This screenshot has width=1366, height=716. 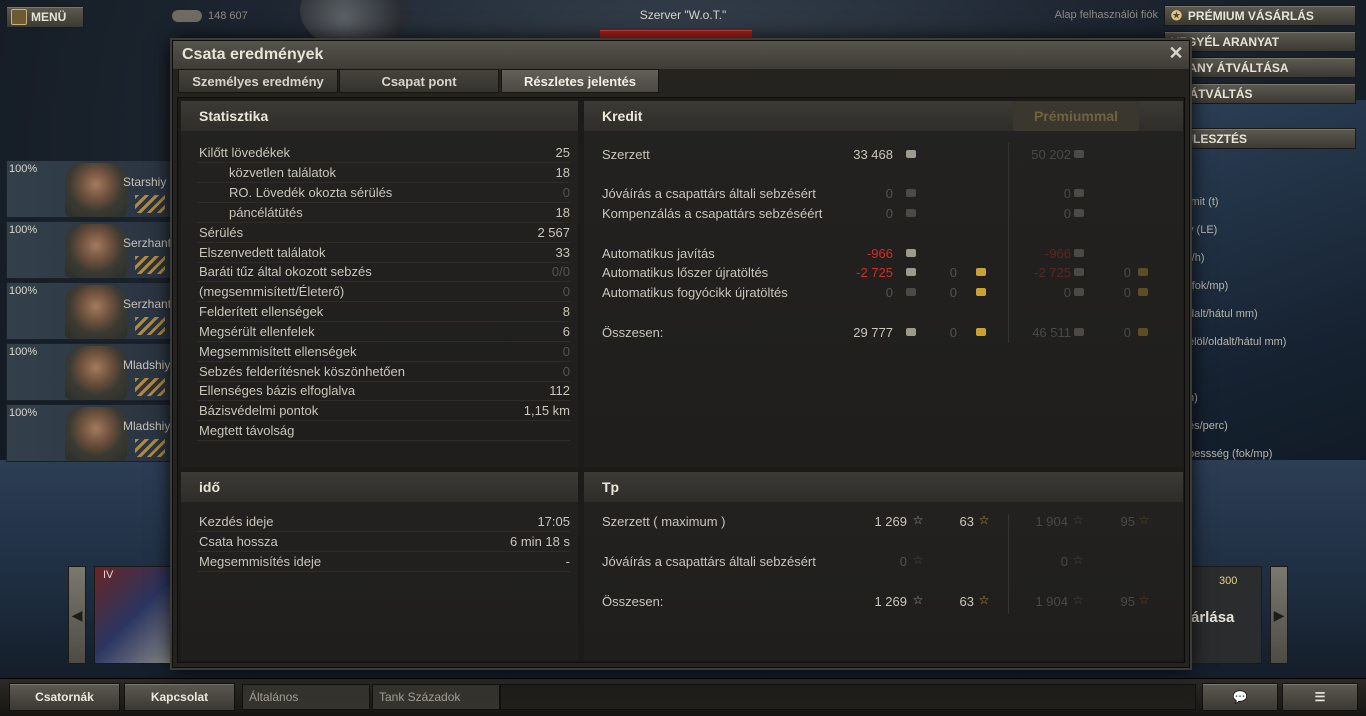 I want to click on stat-value: 18, so click(x=562, y=212).